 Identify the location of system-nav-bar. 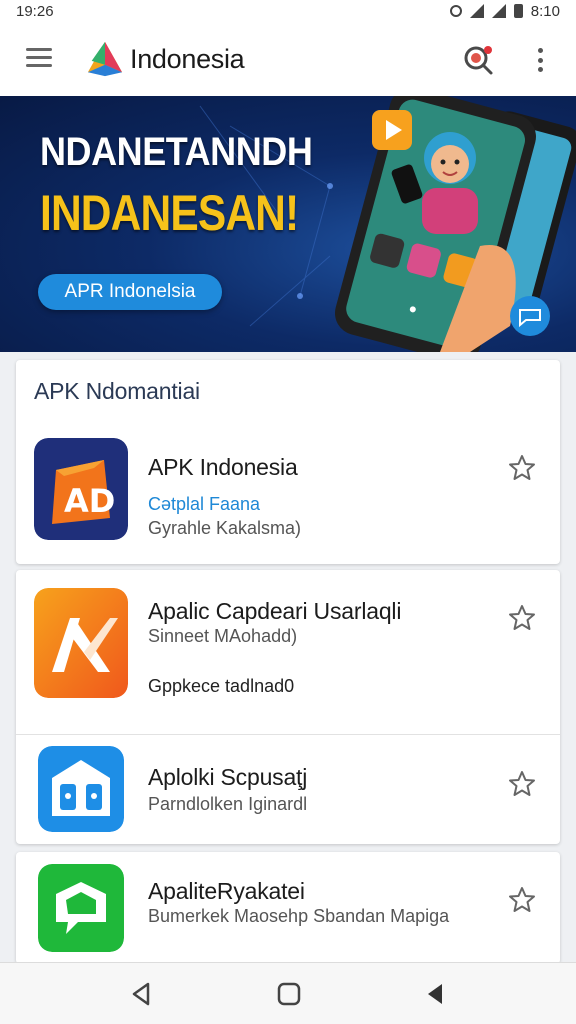
(288, 993).